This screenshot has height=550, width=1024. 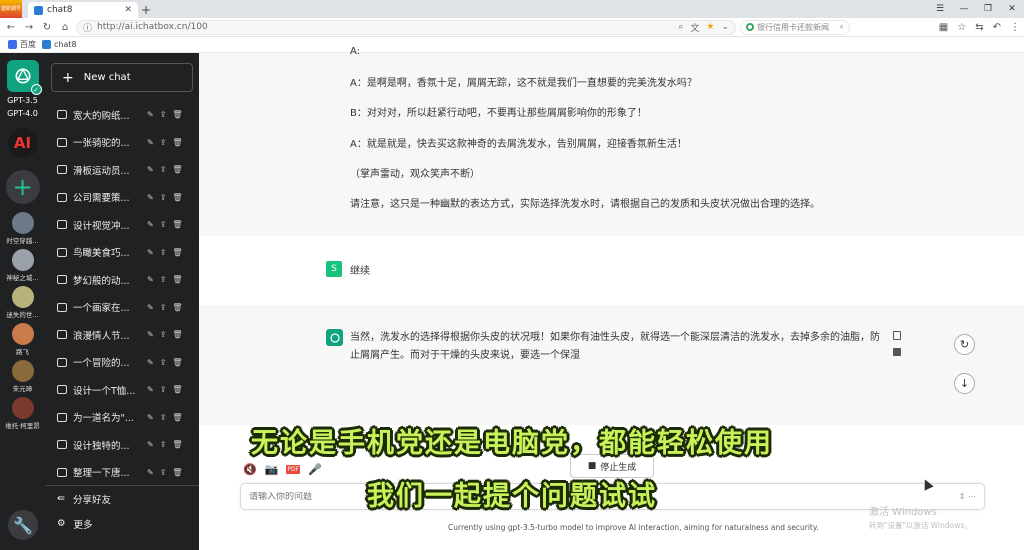 I want to click on grid-icon: ▦, so click(x=943, y=27).